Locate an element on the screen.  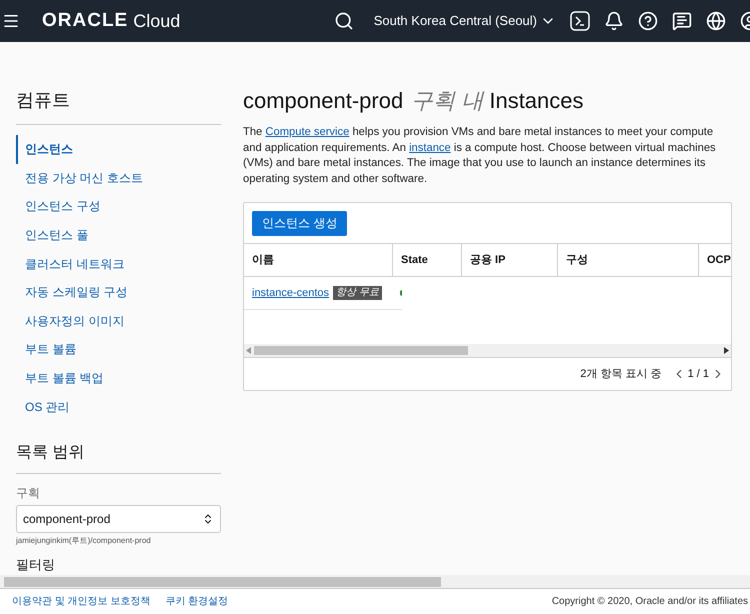
sidebar-item: 사용자정의 이미지 is located at coordinates (118, 321).